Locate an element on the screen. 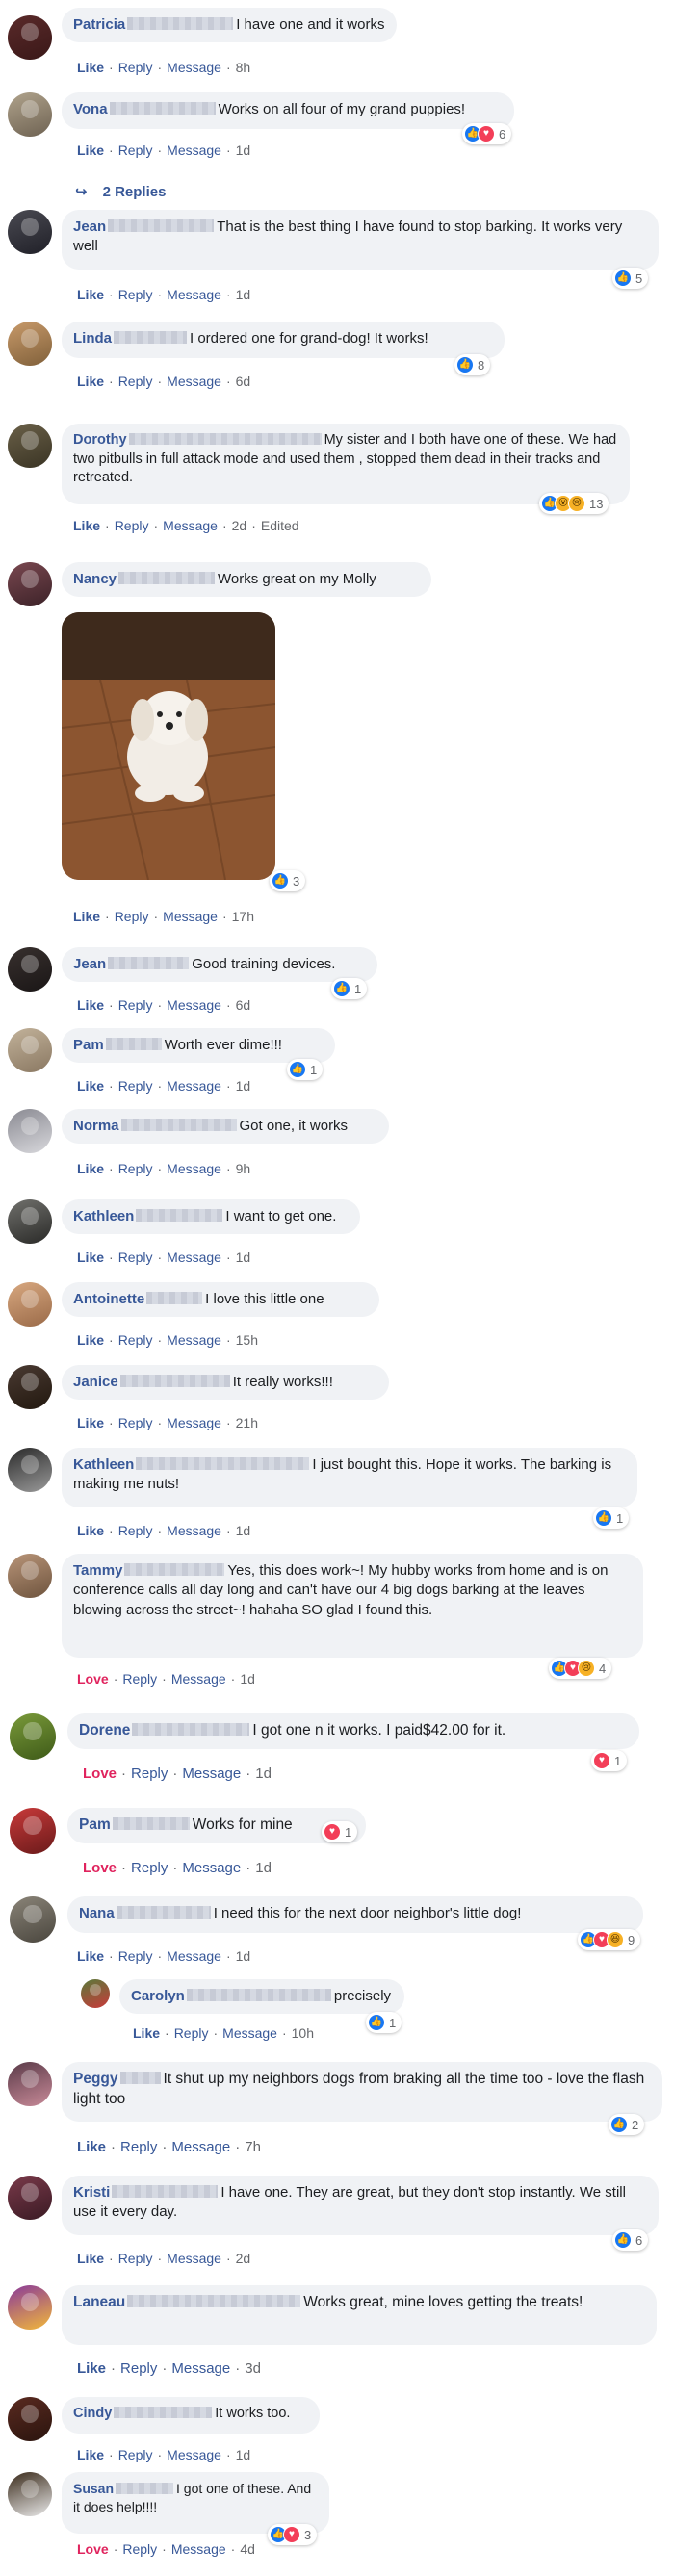 The image size is (674, 2576). reaction-summary: 👍 ♥ 3 is located at coordinates (293, 2535).